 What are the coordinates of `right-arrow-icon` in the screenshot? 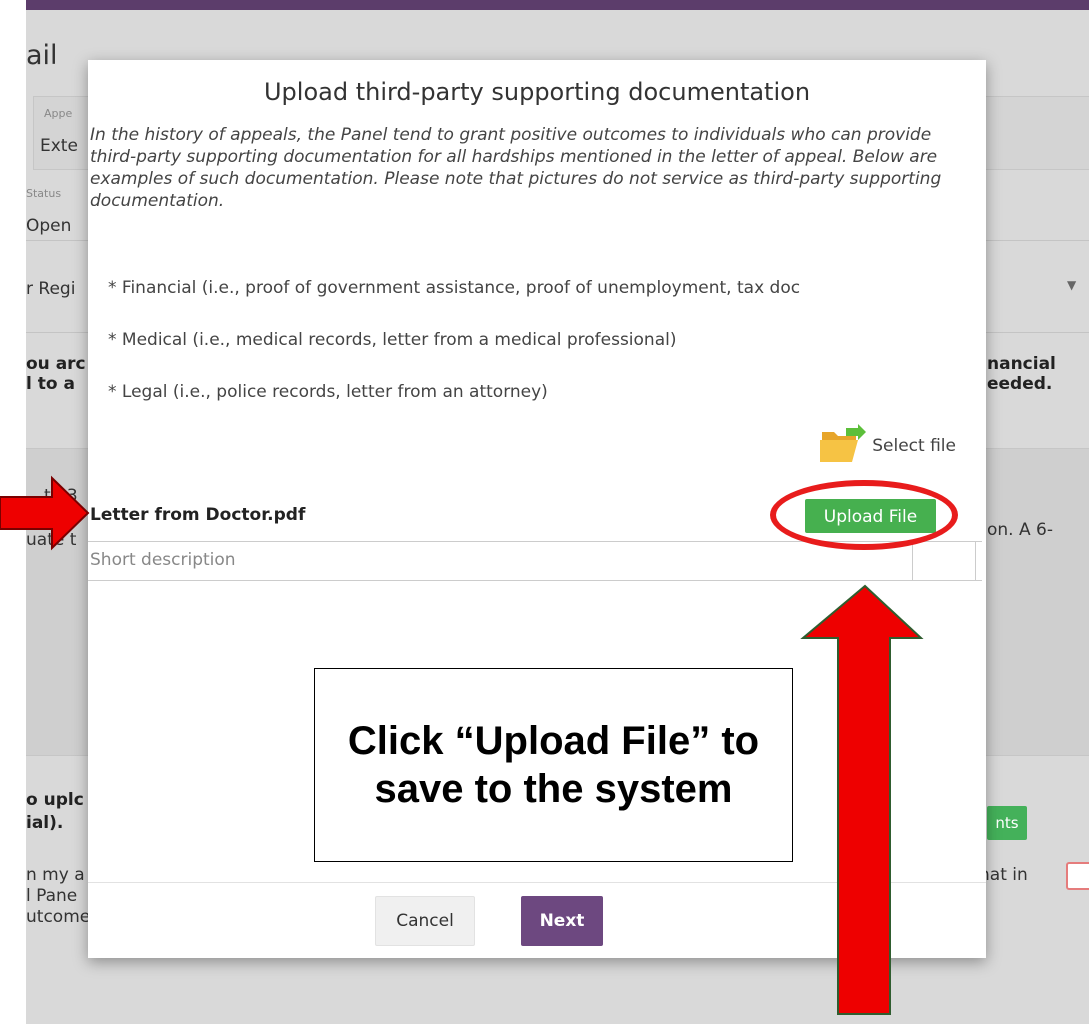 It's located at (45, 513).